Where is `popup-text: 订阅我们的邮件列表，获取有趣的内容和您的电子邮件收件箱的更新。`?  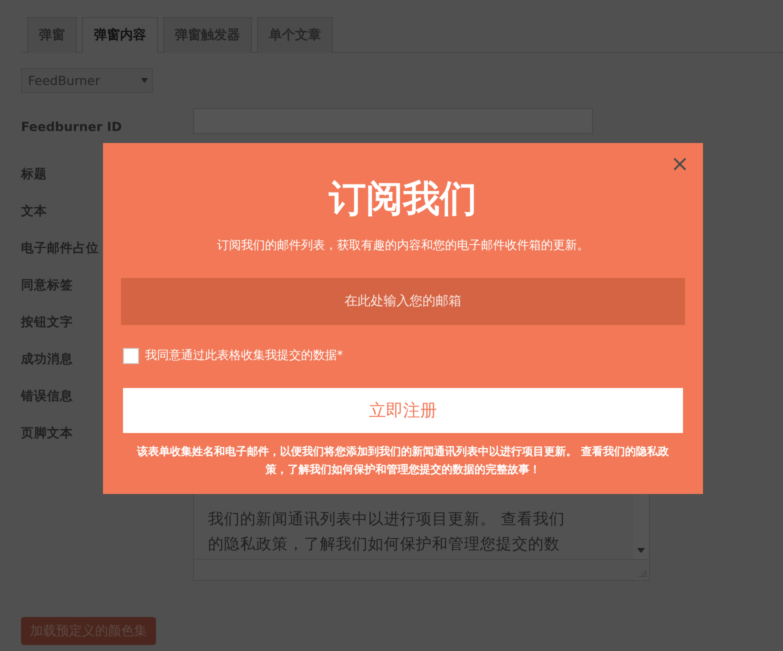
popup-text: 订阅我们的邮件列表，获取有趣的内容和您的电子邮件收件箱的更新。 is located at coordinates (403, 245).